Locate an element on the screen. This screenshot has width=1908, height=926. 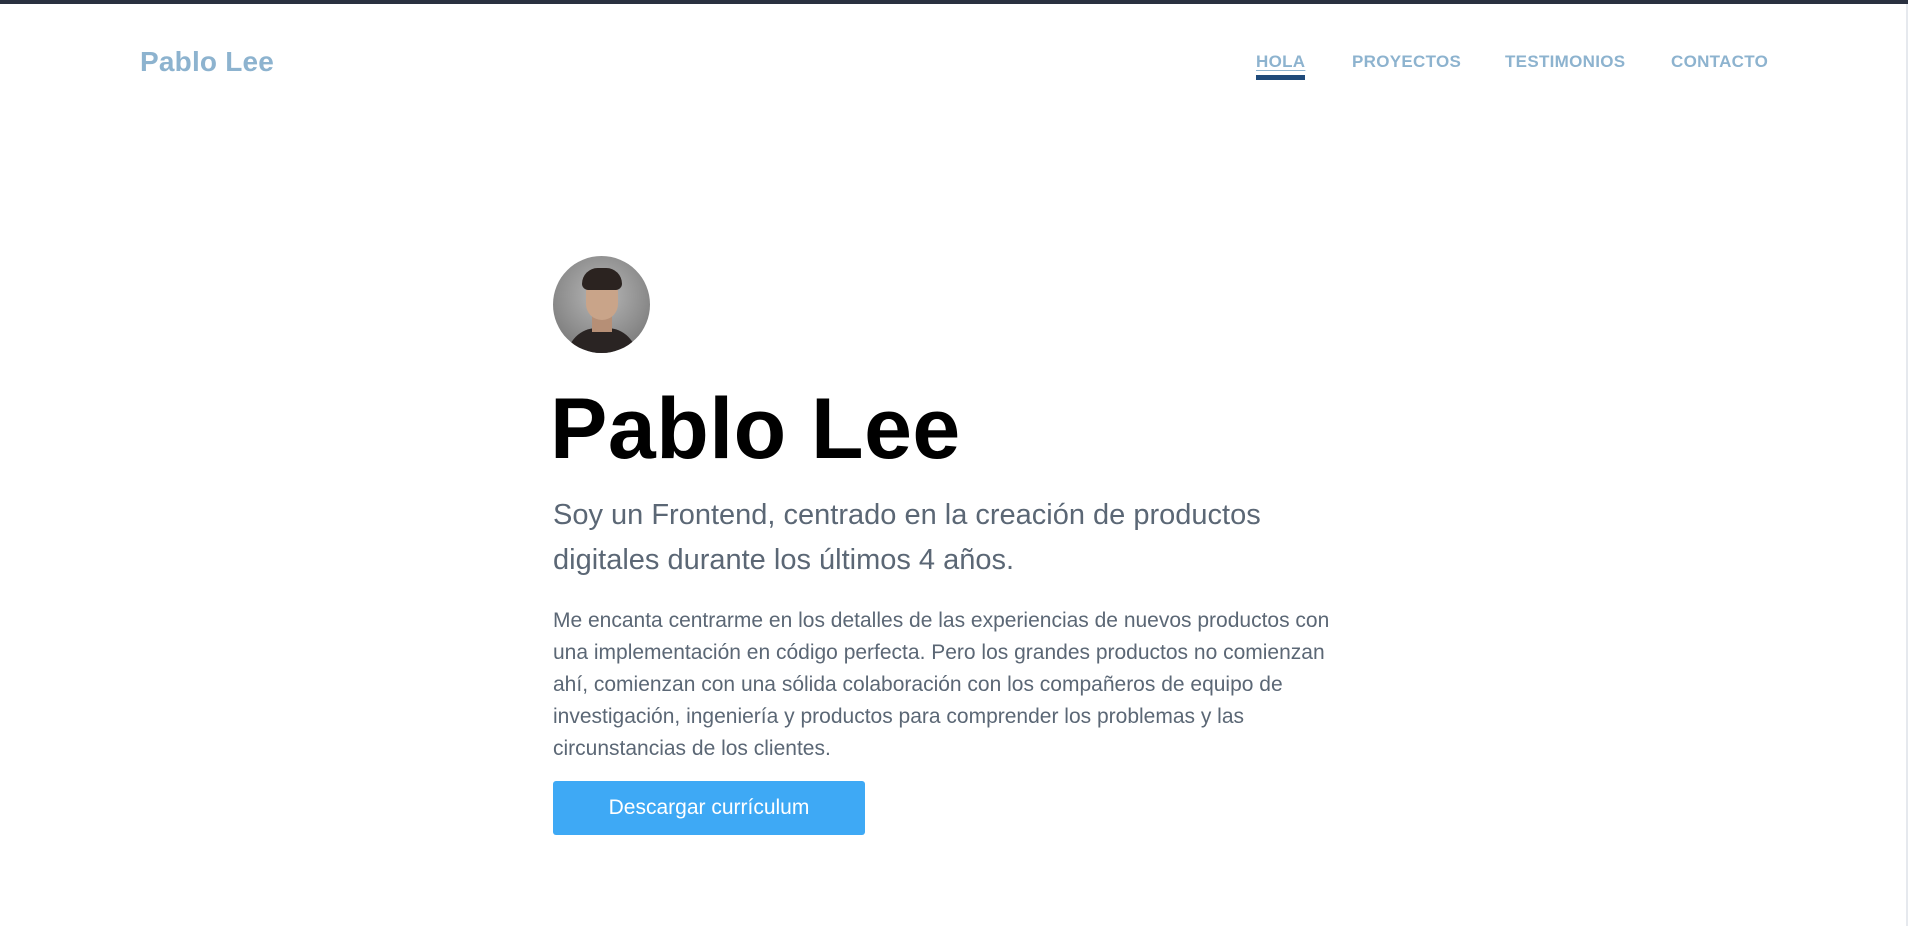
nav-item-proyectos: PROYECTOS is located at coordinates (1406, 62).